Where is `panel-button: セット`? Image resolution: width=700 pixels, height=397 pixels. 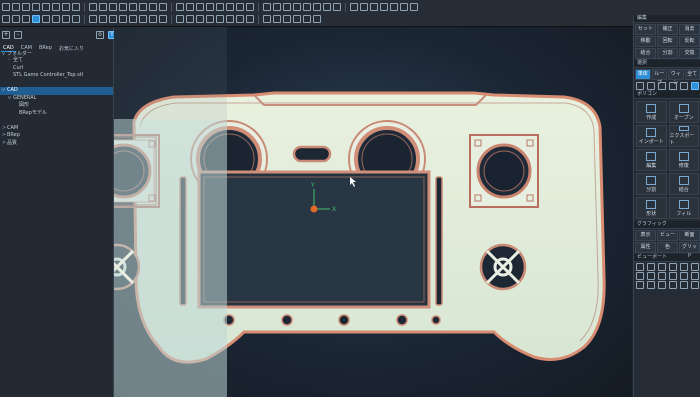 panel-button: セット is located at coordinates (645, 29).